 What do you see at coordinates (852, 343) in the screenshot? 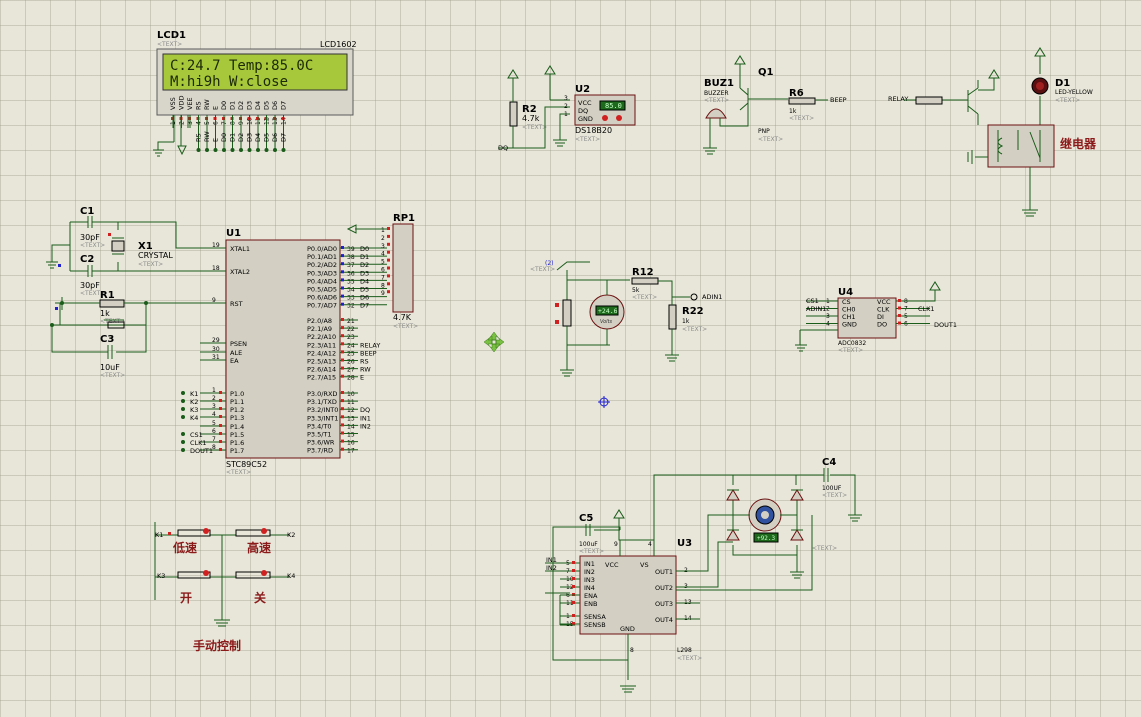
I see `u4-model: ADC0832` at bounding box center [852, 343].